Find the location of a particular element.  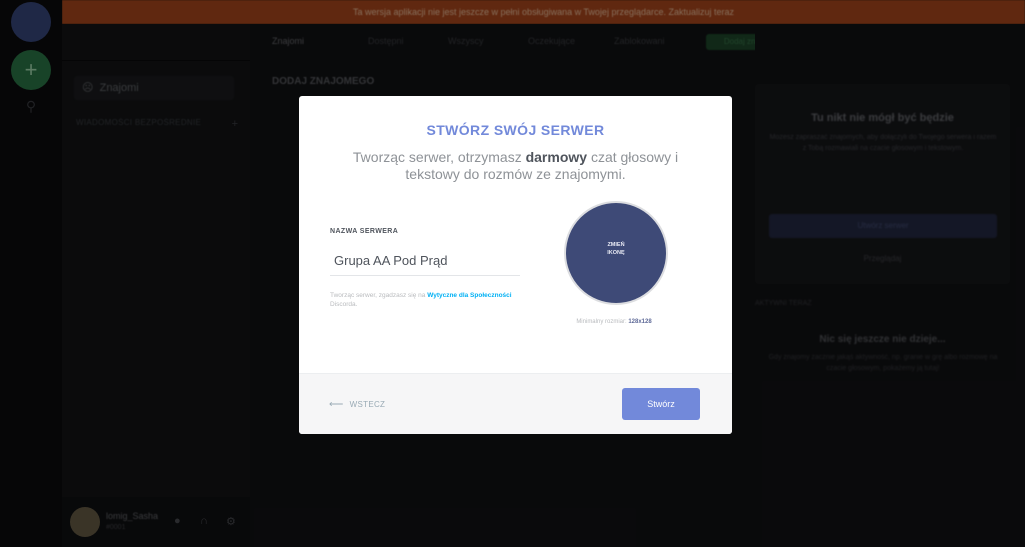

server-name-input is located at coordinates (425, 261).